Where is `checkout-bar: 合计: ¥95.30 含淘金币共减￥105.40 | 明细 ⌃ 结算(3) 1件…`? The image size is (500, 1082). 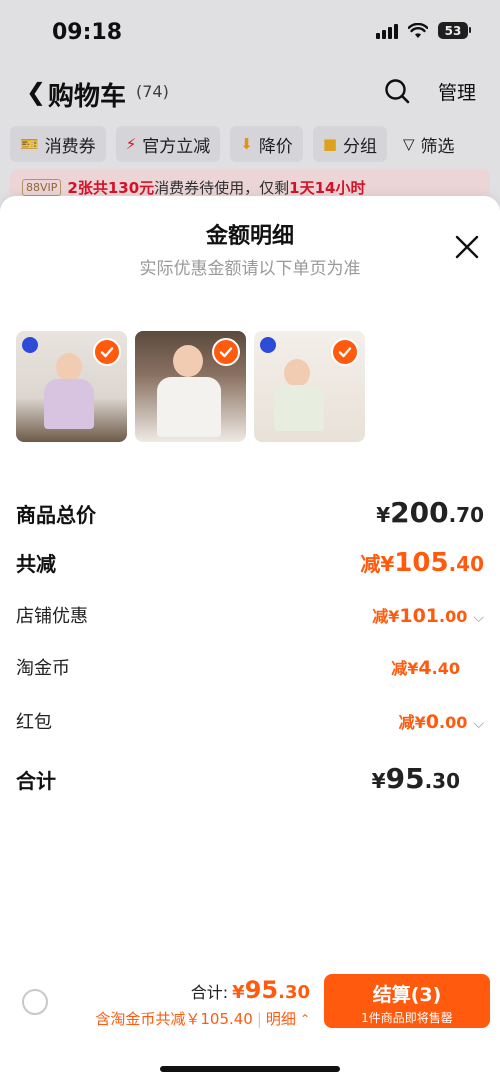
checkout-bar: 合计: ¥95.30 含淘金币共减￥105.40 | 明细 ⌃ 结算(3) 1件… is located at coordinates (250, 1024).